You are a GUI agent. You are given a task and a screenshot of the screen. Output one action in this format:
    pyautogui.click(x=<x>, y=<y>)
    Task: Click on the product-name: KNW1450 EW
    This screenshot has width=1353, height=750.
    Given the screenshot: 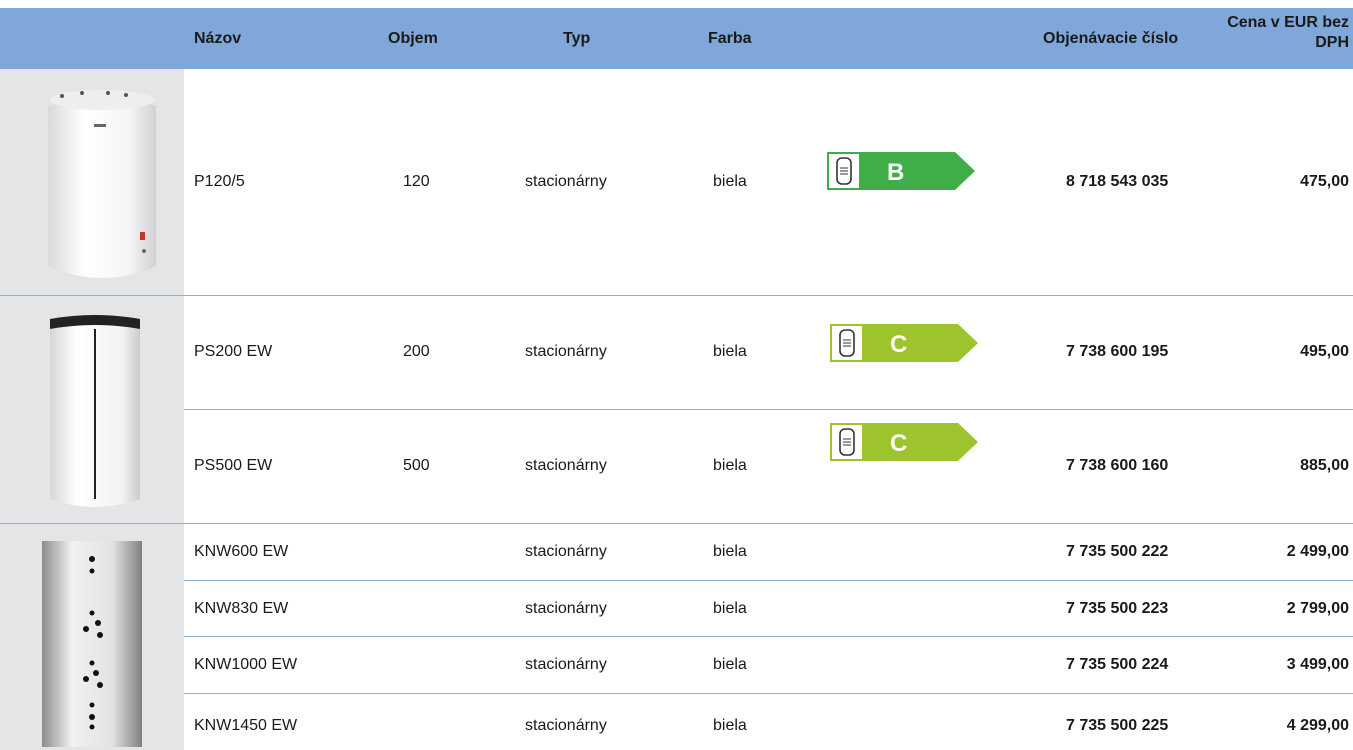 What is the action you would take?
    pyautogui.click(x=246, y=725)
    